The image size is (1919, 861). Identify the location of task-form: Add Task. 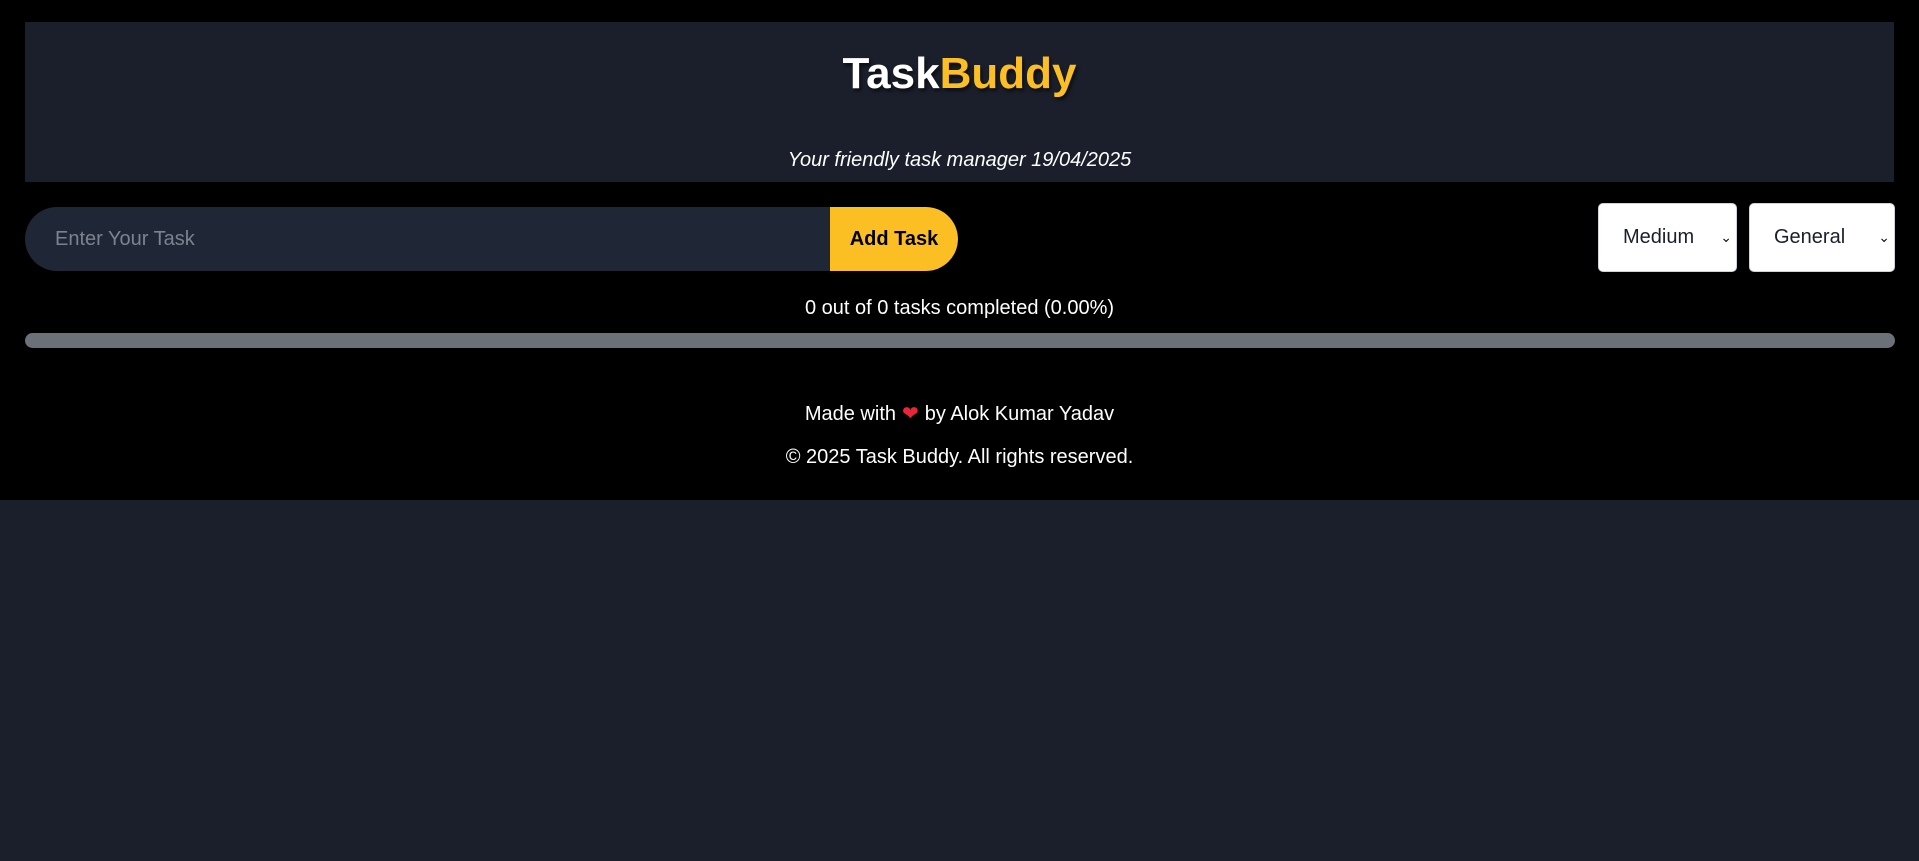
(491, 239).